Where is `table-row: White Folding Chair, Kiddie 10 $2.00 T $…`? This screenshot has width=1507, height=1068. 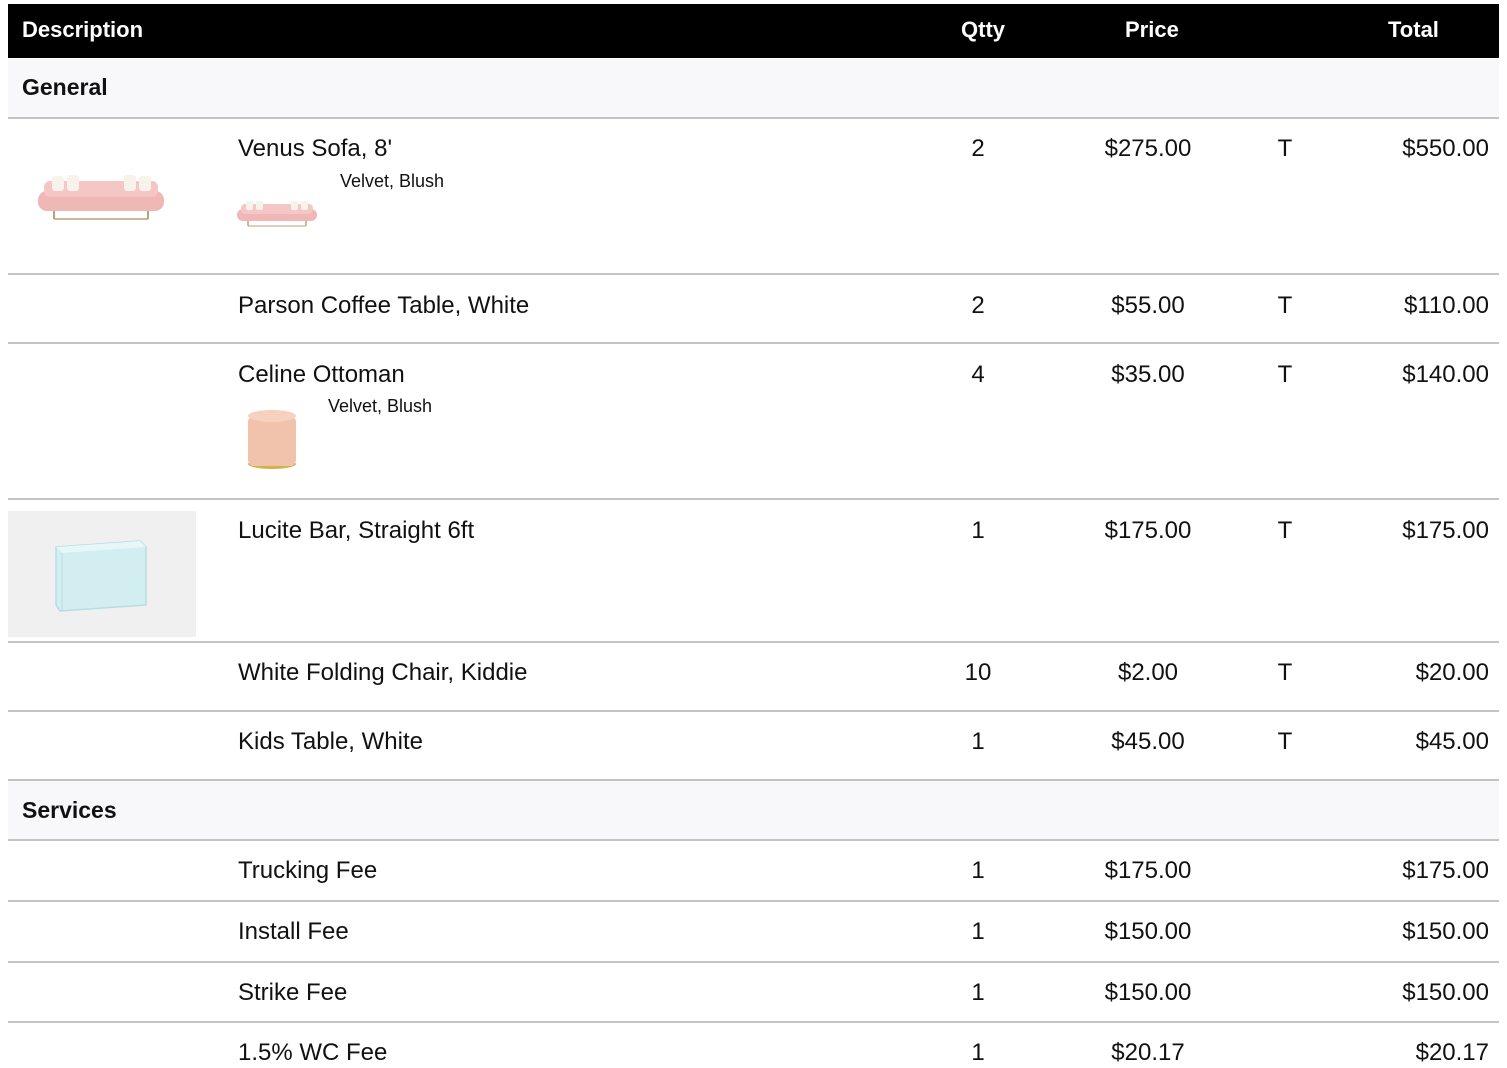 table-row: White Folding Chair, Kiddie 10 $2.00 T $… is located at coordinates (753, 676).